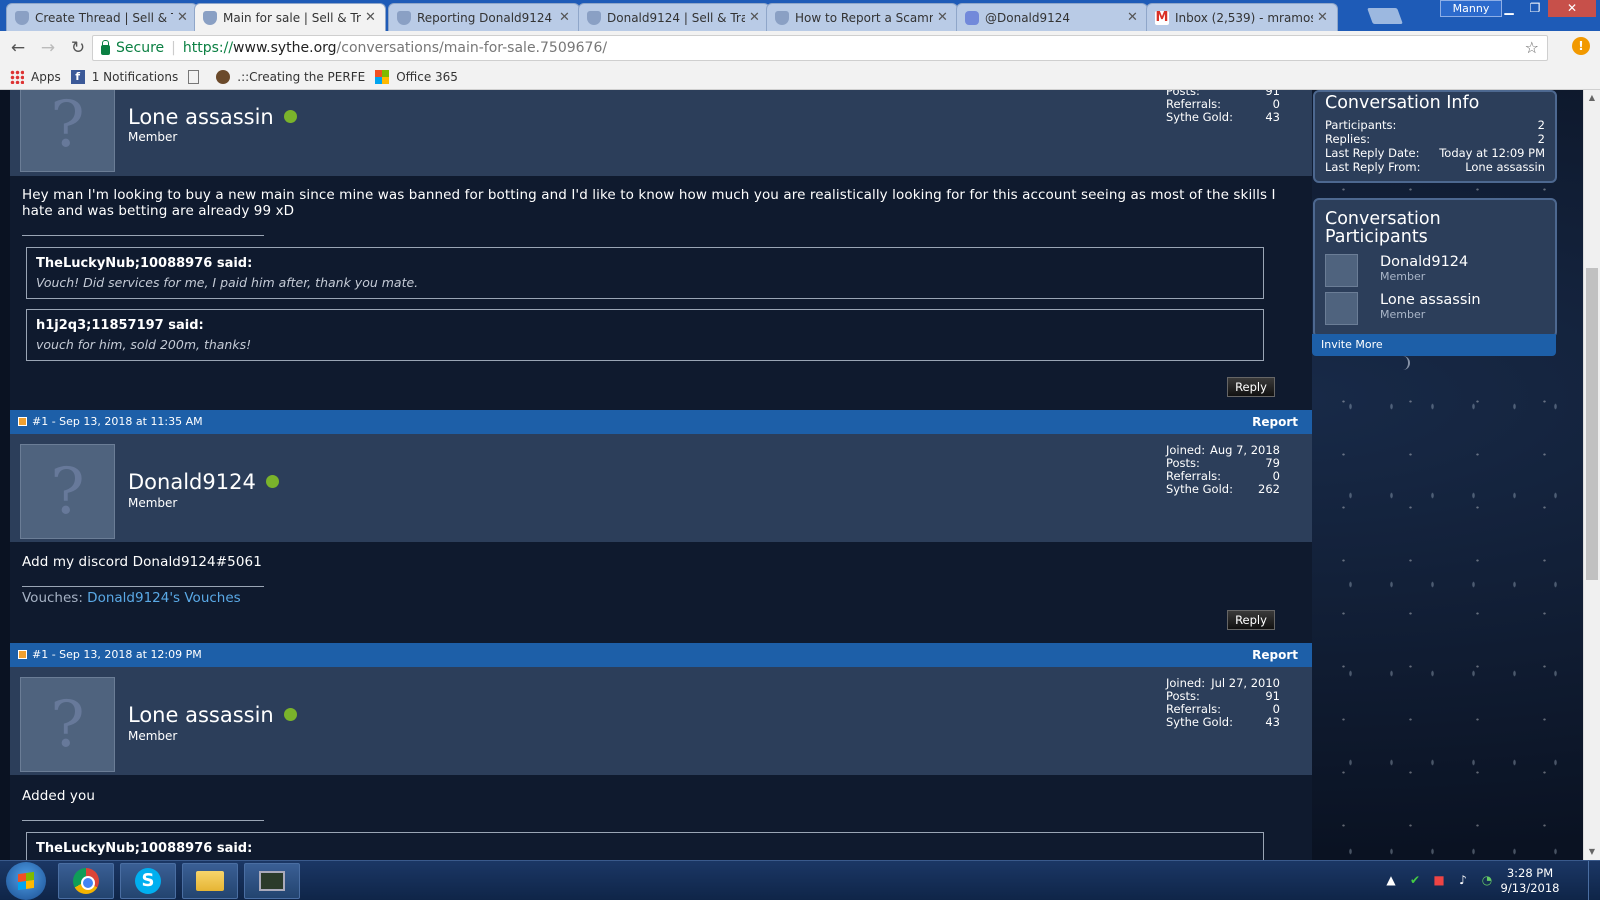  What do you see at coordinates (1199, 722) in the screenshot?
I see `stat-label: Sythe Gold:` at bounding box center [1199, 722].